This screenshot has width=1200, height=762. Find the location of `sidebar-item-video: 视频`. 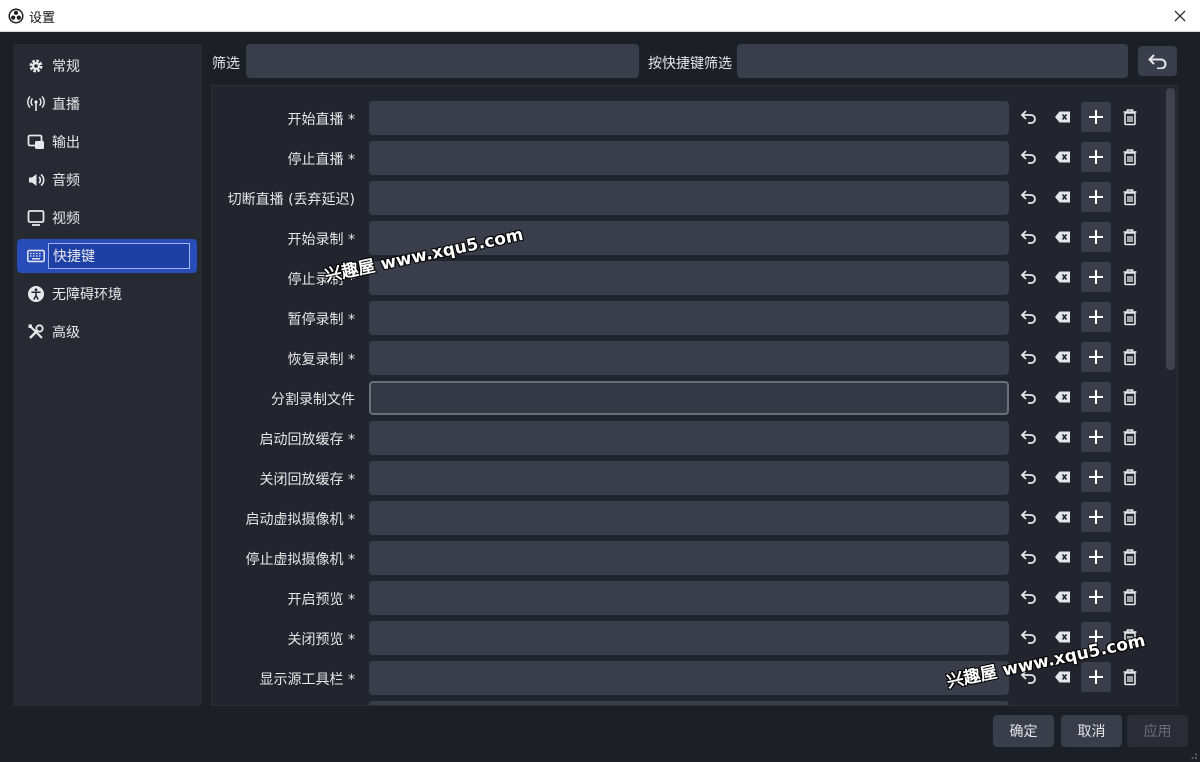

sidebar-item-video: 视频 is located at coordinates (107, 218).